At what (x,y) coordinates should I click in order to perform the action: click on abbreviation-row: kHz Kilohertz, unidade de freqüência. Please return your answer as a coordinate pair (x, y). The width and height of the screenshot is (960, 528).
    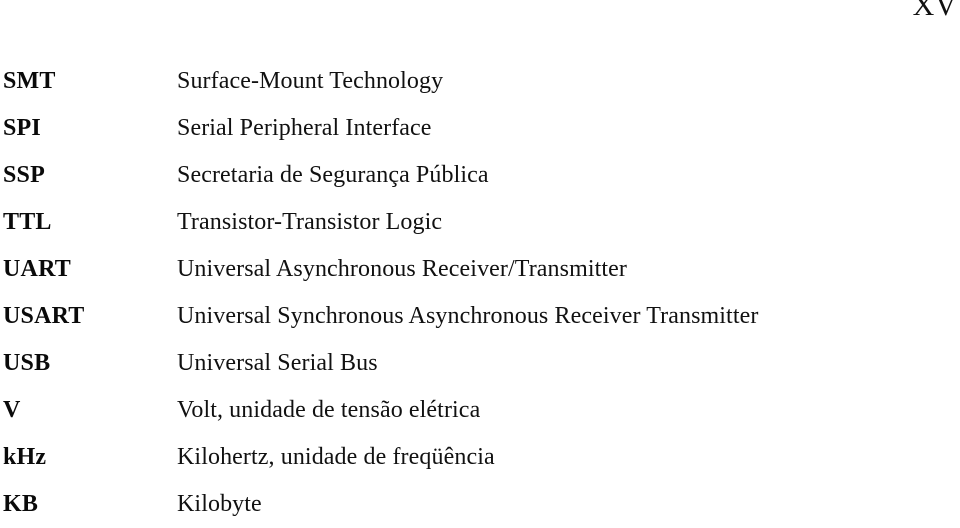
    Looking at the image, I should click on (480, 457).